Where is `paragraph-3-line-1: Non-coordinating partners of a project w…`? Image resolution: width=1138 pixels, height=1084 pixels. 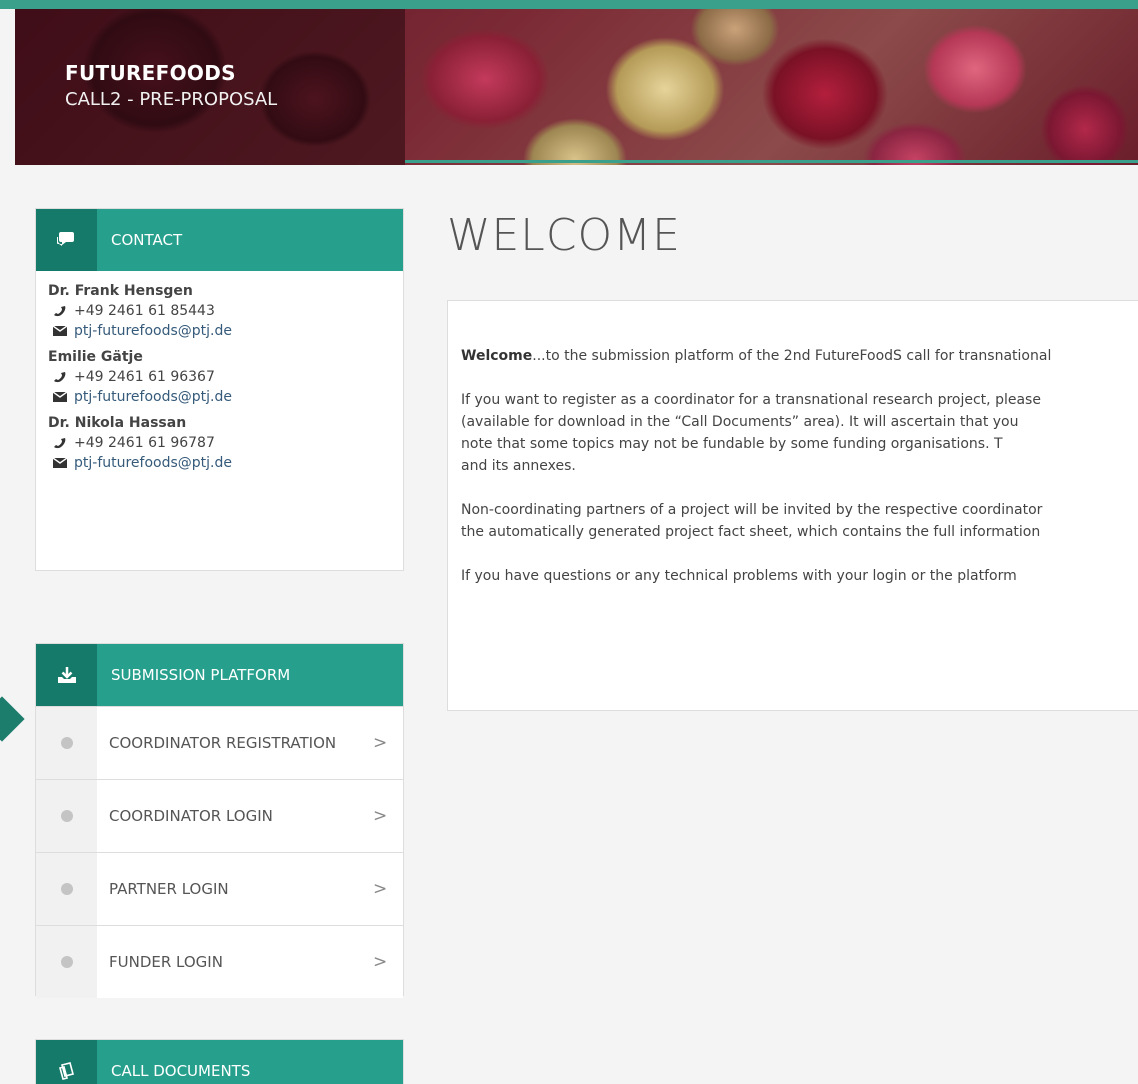
paragraph-3-line-1: Non-coordinating partners of a project w… is located at coordinates (752, 510).